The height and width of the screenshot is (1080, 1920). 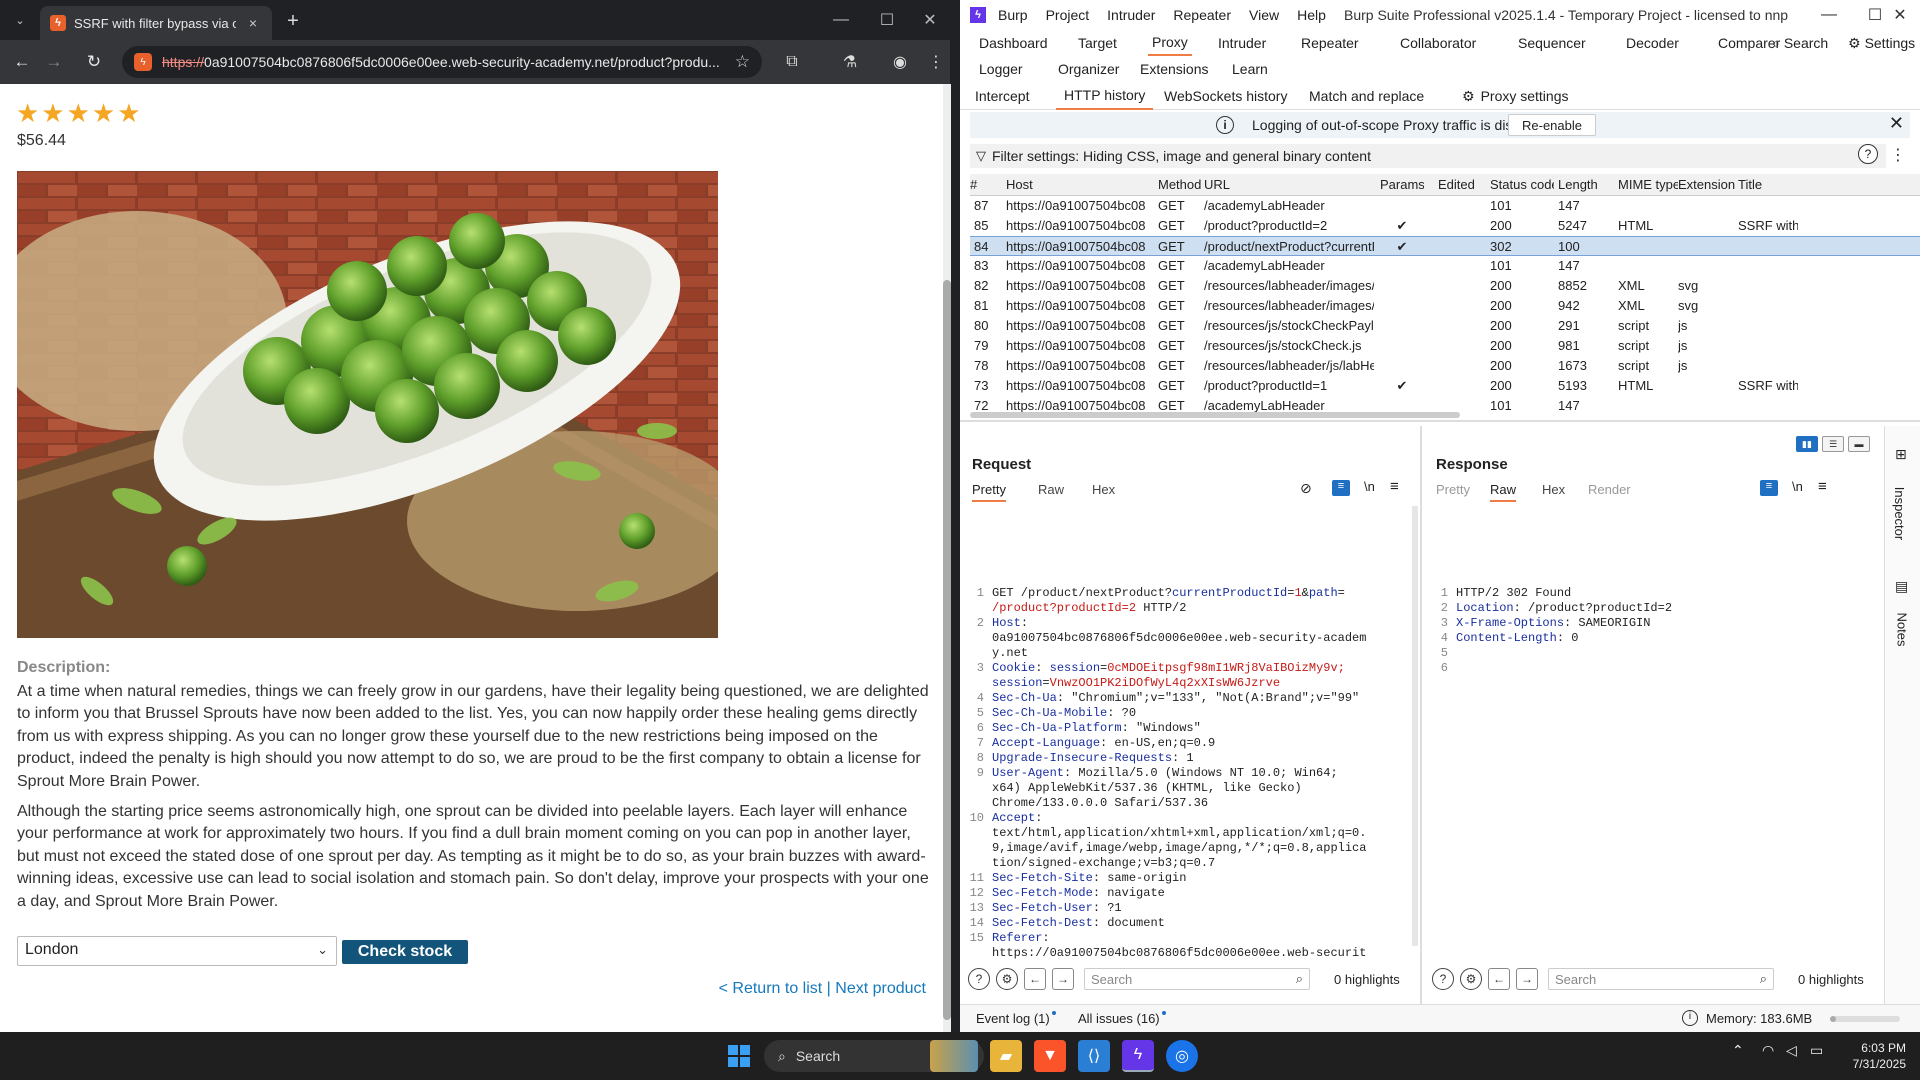 What do you see at coordinates (1250, 69) in the screenshot?
I see `tab-learn: Learn` at bounding box center [1250, 69].